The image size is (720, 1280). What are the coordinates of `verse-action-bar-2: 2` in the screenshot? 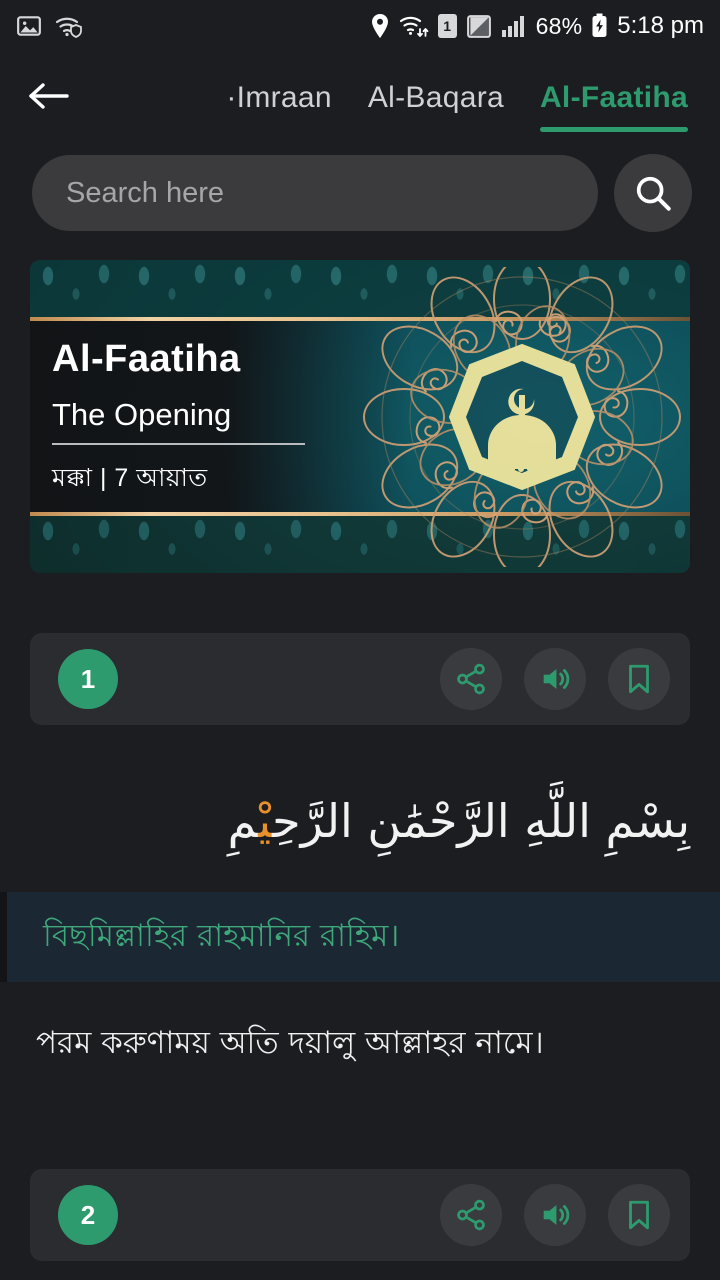 It's located at (360, 1215).